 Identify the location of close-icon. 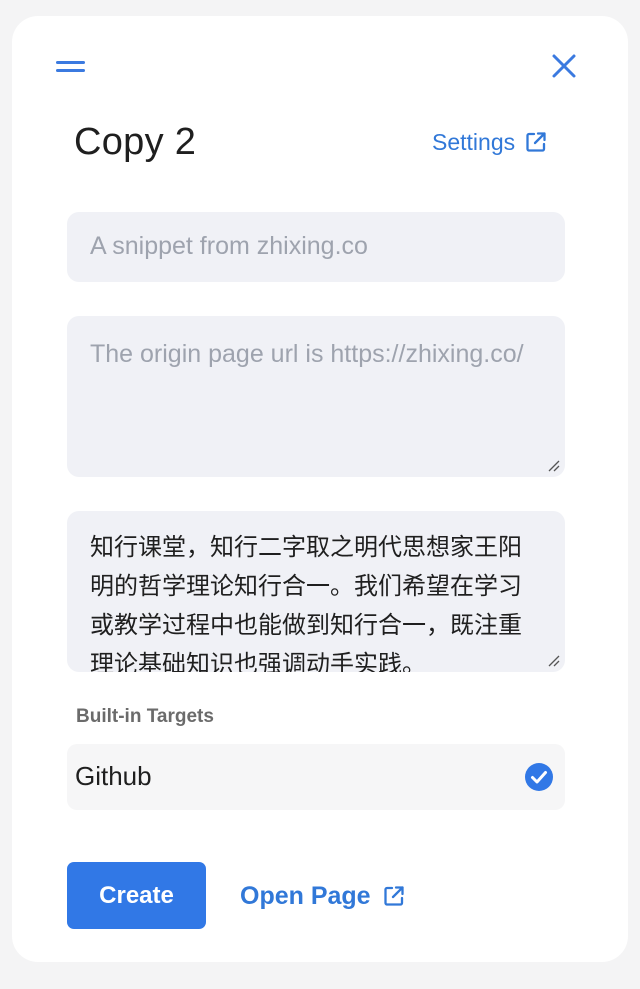
(564, 66).